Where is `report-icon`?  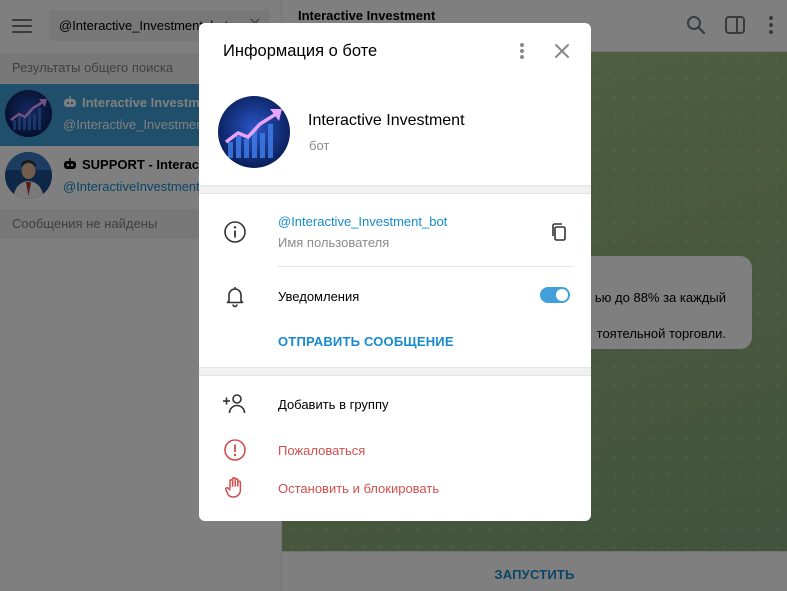
report-icon is located at coordinates (235, 450).